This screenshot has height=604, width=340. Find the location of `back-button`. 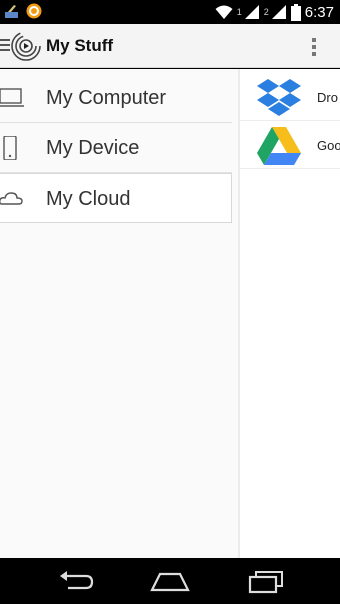

back-button is located at coordinates (76, 581).